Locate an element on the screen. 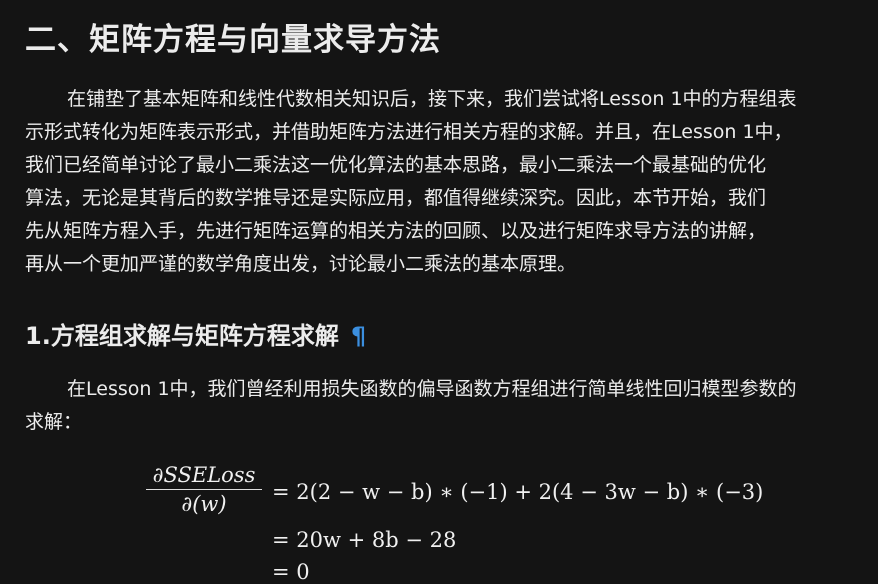  equation-fraction: ∂SSELoss ∂(w) is located at coordinates (204, 489).